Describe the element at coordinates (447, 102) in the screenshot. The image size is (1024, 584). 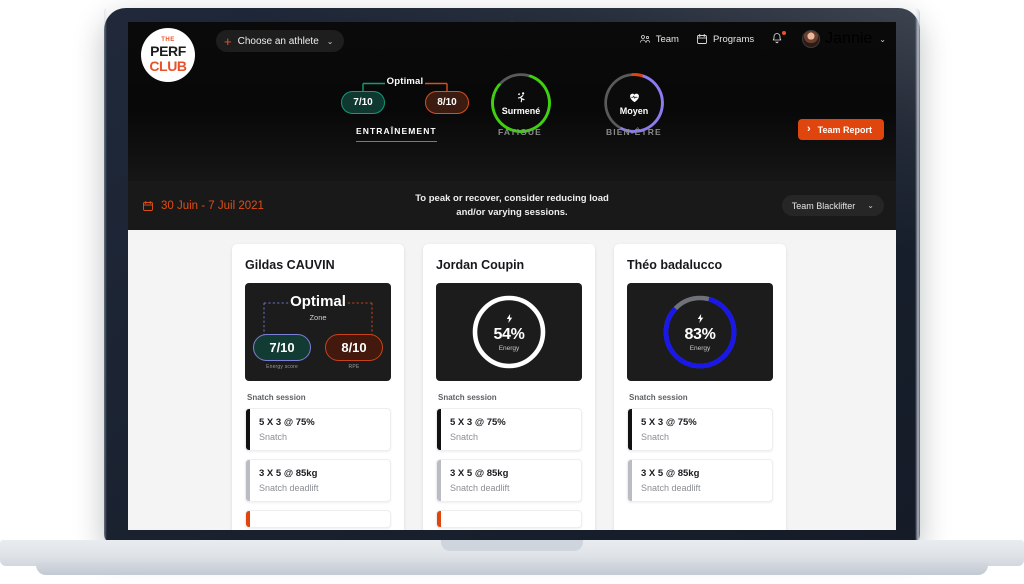
I see `rpe-pill: 8/10` at that location.